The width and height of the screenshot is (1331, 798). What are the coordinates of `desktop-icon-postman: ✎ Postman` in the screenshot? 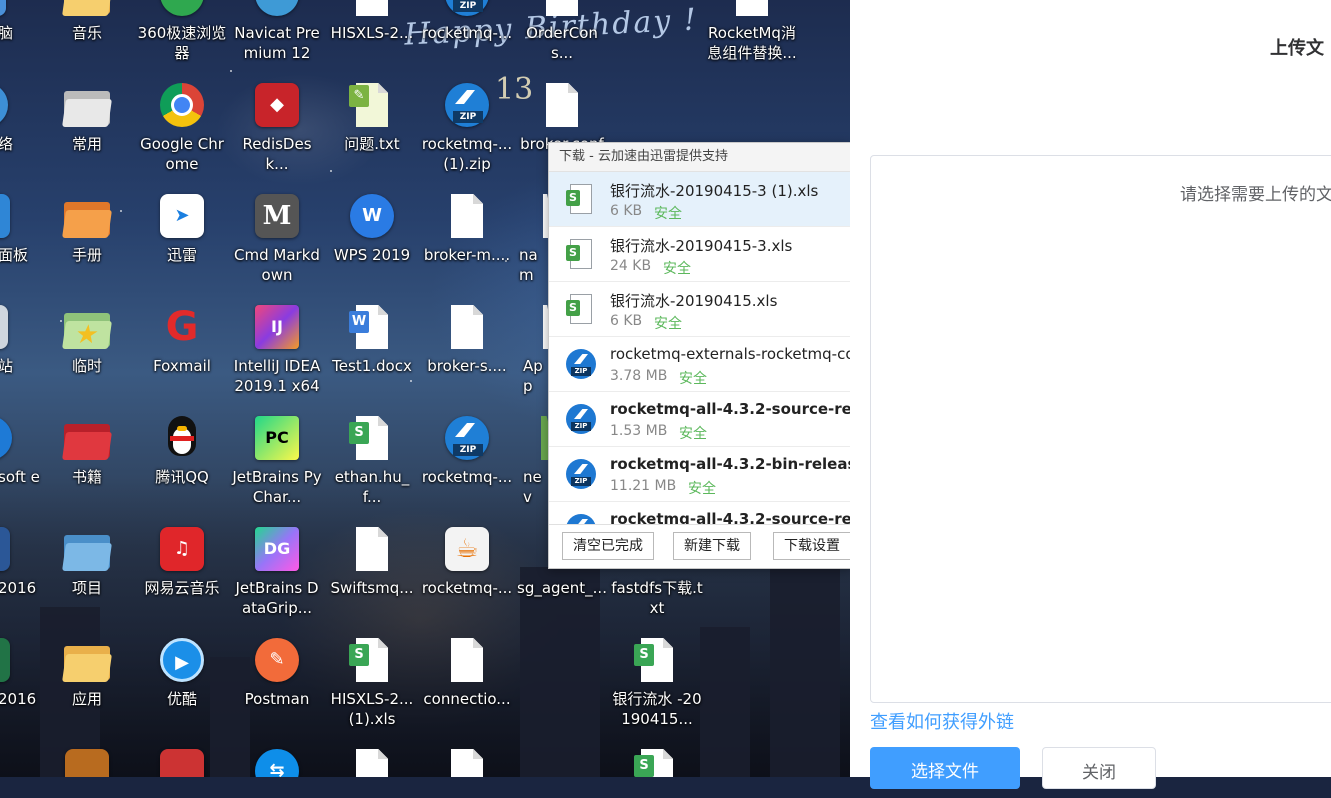 It's located at (277, 672).